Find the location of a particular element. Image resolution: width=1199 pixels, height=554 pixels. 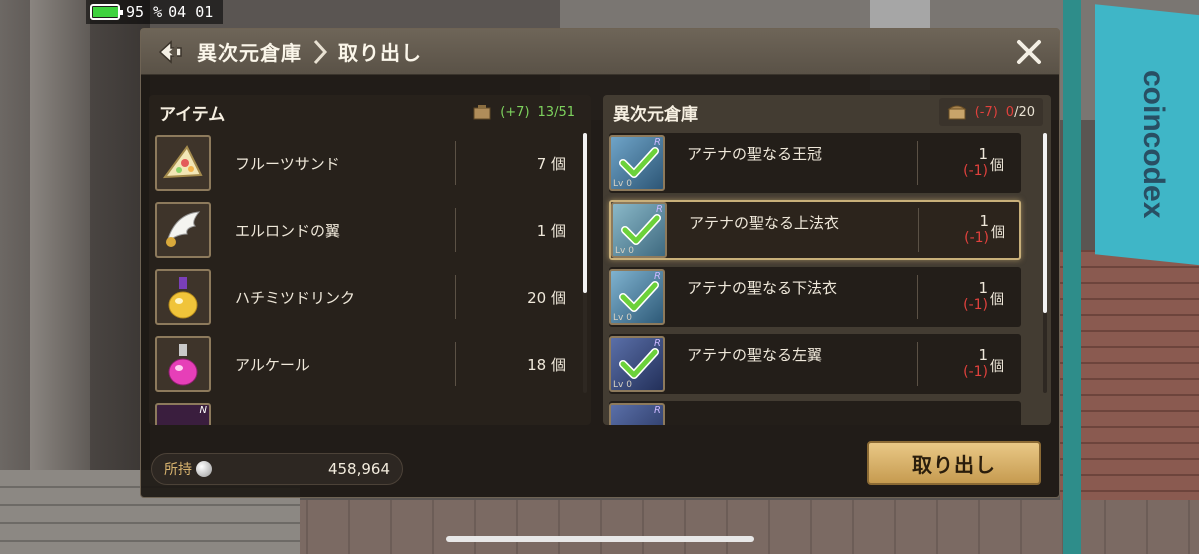

inventory-capacity: (+7) 13/51 is located at coordinates (523, 112).